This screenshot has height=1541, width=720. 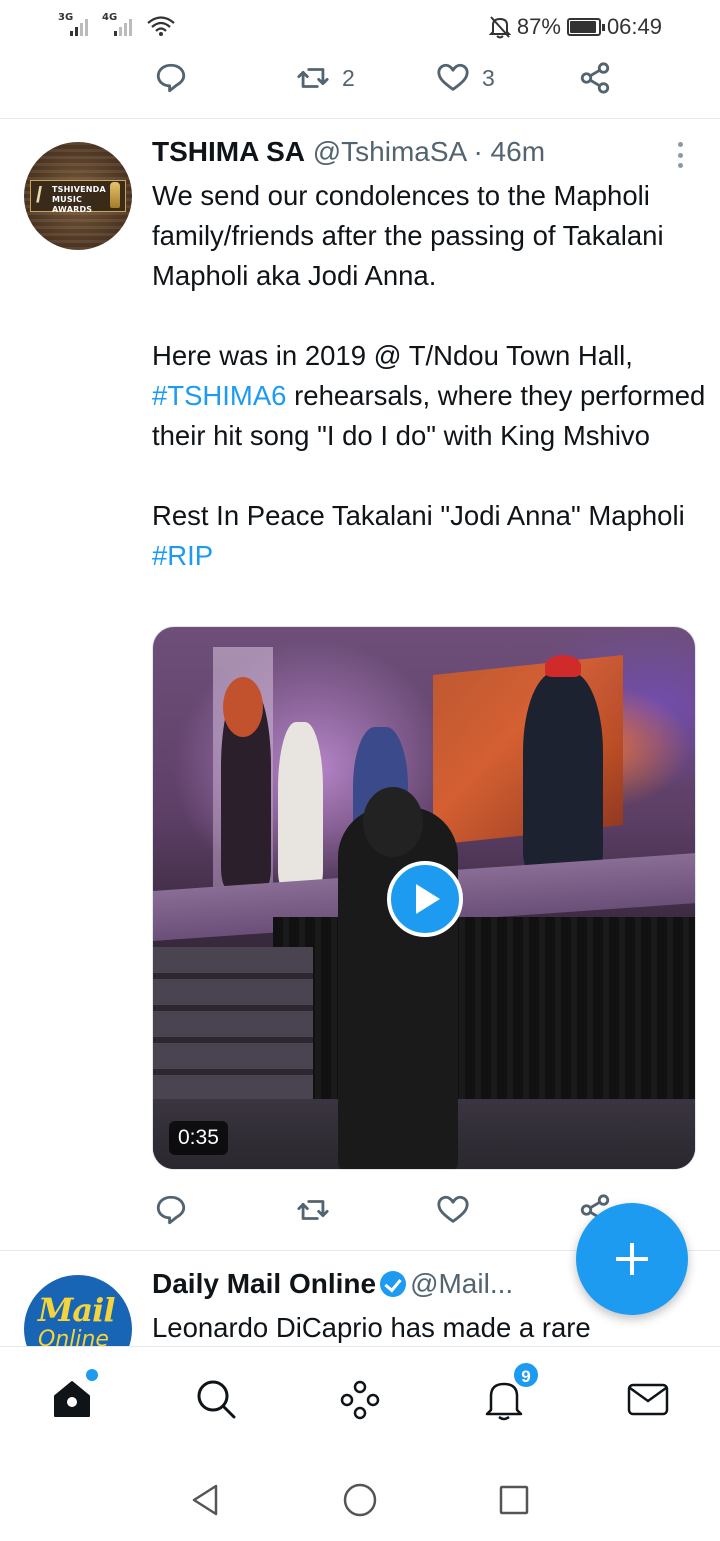 What do you see at coordinates (428, 899) in the screenshot?
I see `play-icon` at bounding box center [428, 899].